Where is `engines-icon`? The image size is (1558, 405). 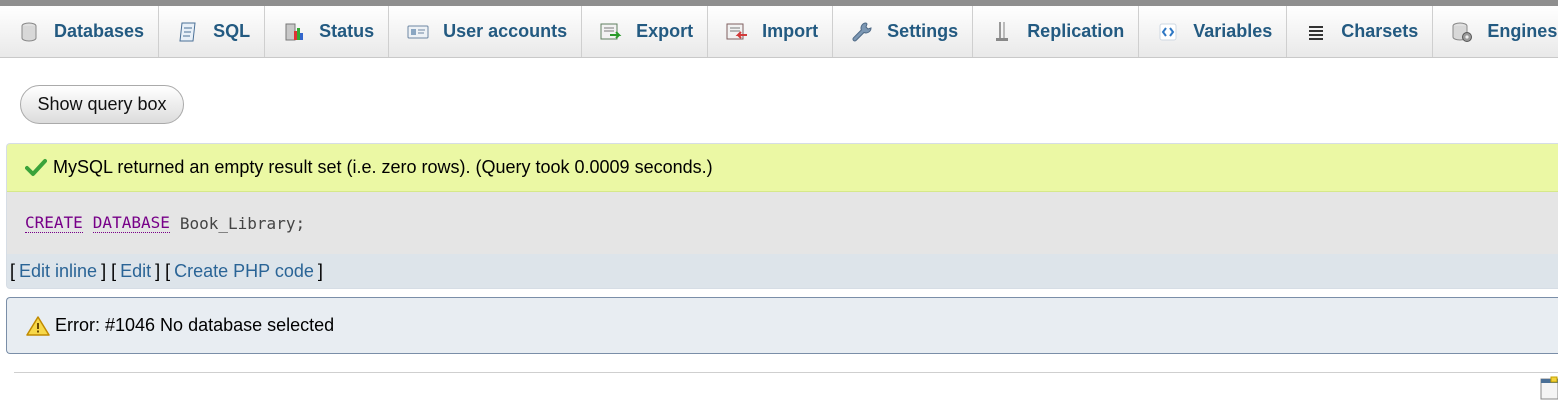 engines-icon is located at coordinates (1462, 32).